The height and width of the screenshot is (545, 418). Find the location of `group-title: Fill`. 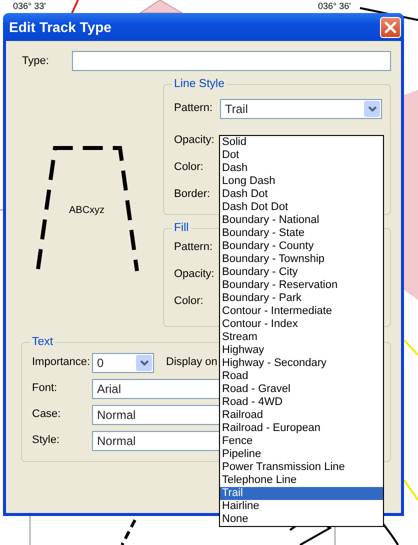

group-title: Fill is located at coordinates (181, 228).